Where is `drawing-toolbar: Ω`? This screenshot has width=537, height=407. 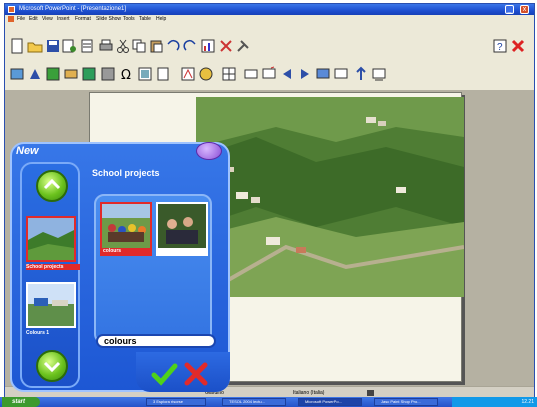
drawing-toolbar: Ω is located at coordinates (269, 76).